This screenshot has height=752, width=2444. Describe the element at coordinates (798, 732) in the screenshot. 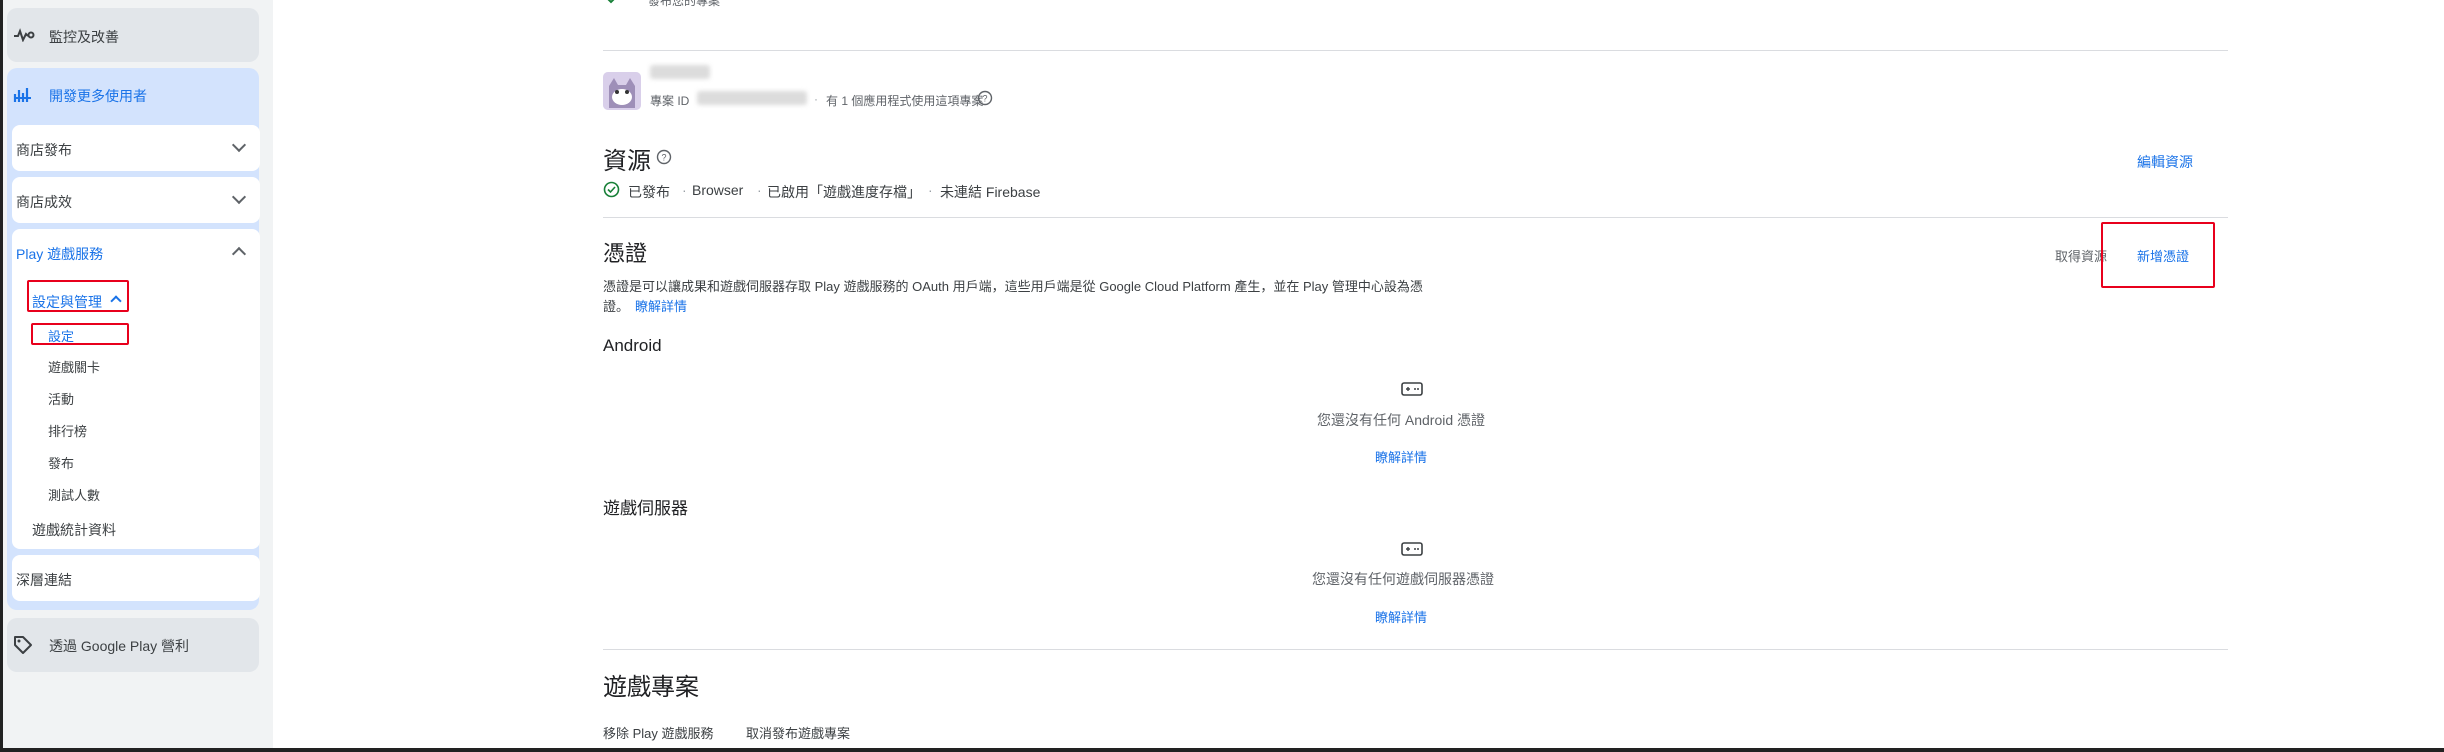

I see `unpublish-project-link: 取消發布遊戲專案` at that location.